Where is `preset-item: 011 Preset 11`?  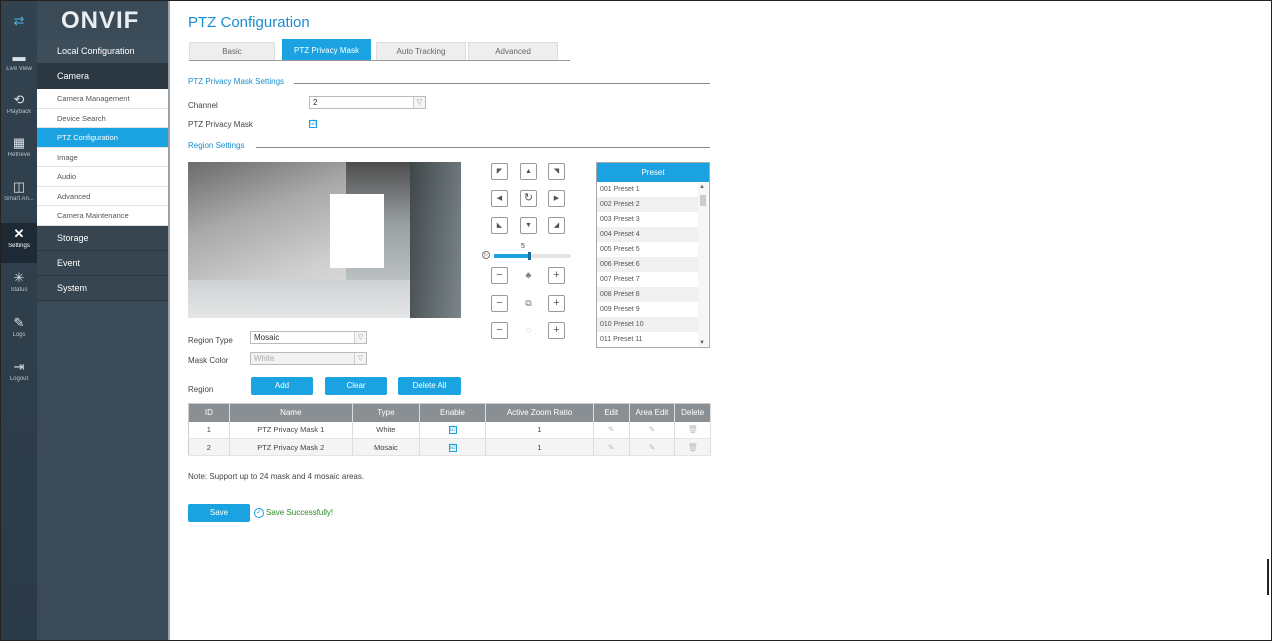
preset-item: 011 Preset 11 is located at coordinates (647, 339).